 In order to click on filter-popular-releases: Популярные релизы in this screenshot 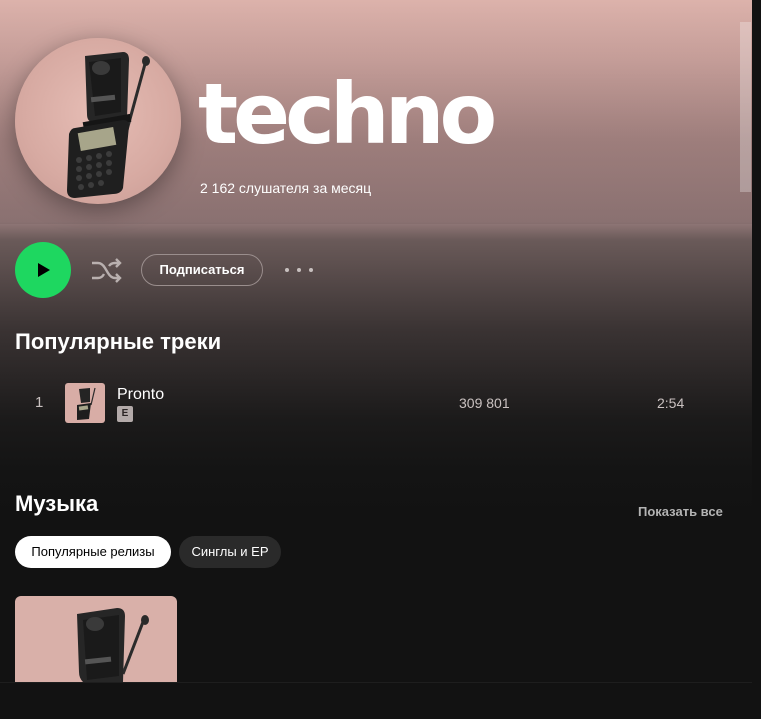, I will do `click(93, 552)`.